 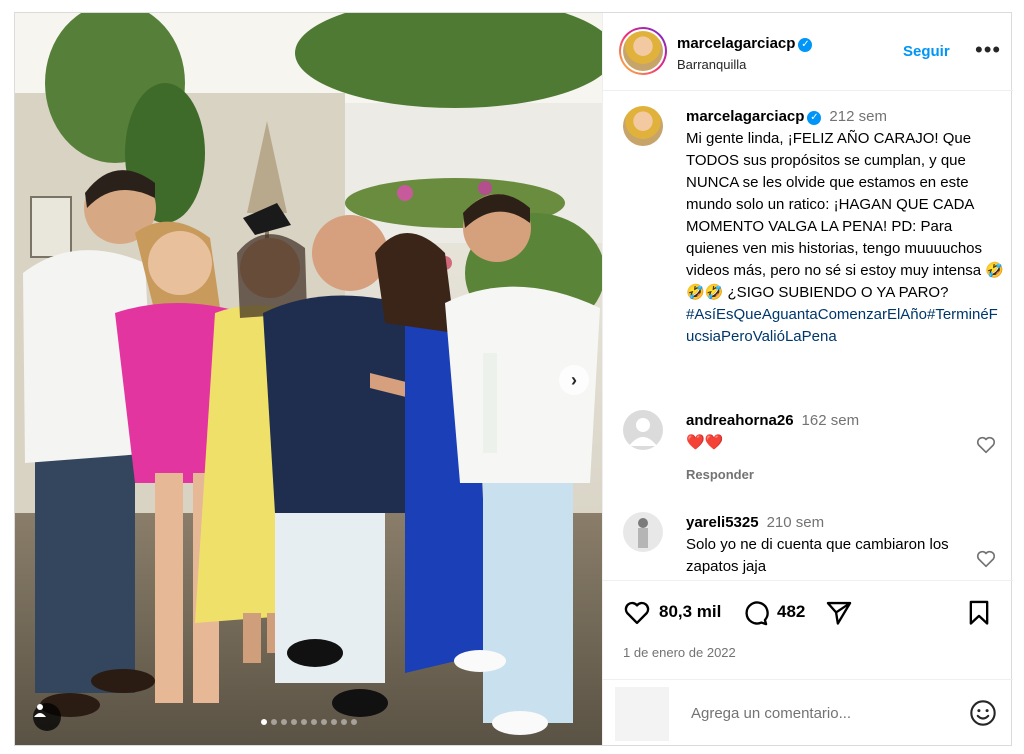 What do you see at coordinates (745, 116) in the screenshot?
I see `caption-username: marcelagarciacp` at bounding box center [745, 116].